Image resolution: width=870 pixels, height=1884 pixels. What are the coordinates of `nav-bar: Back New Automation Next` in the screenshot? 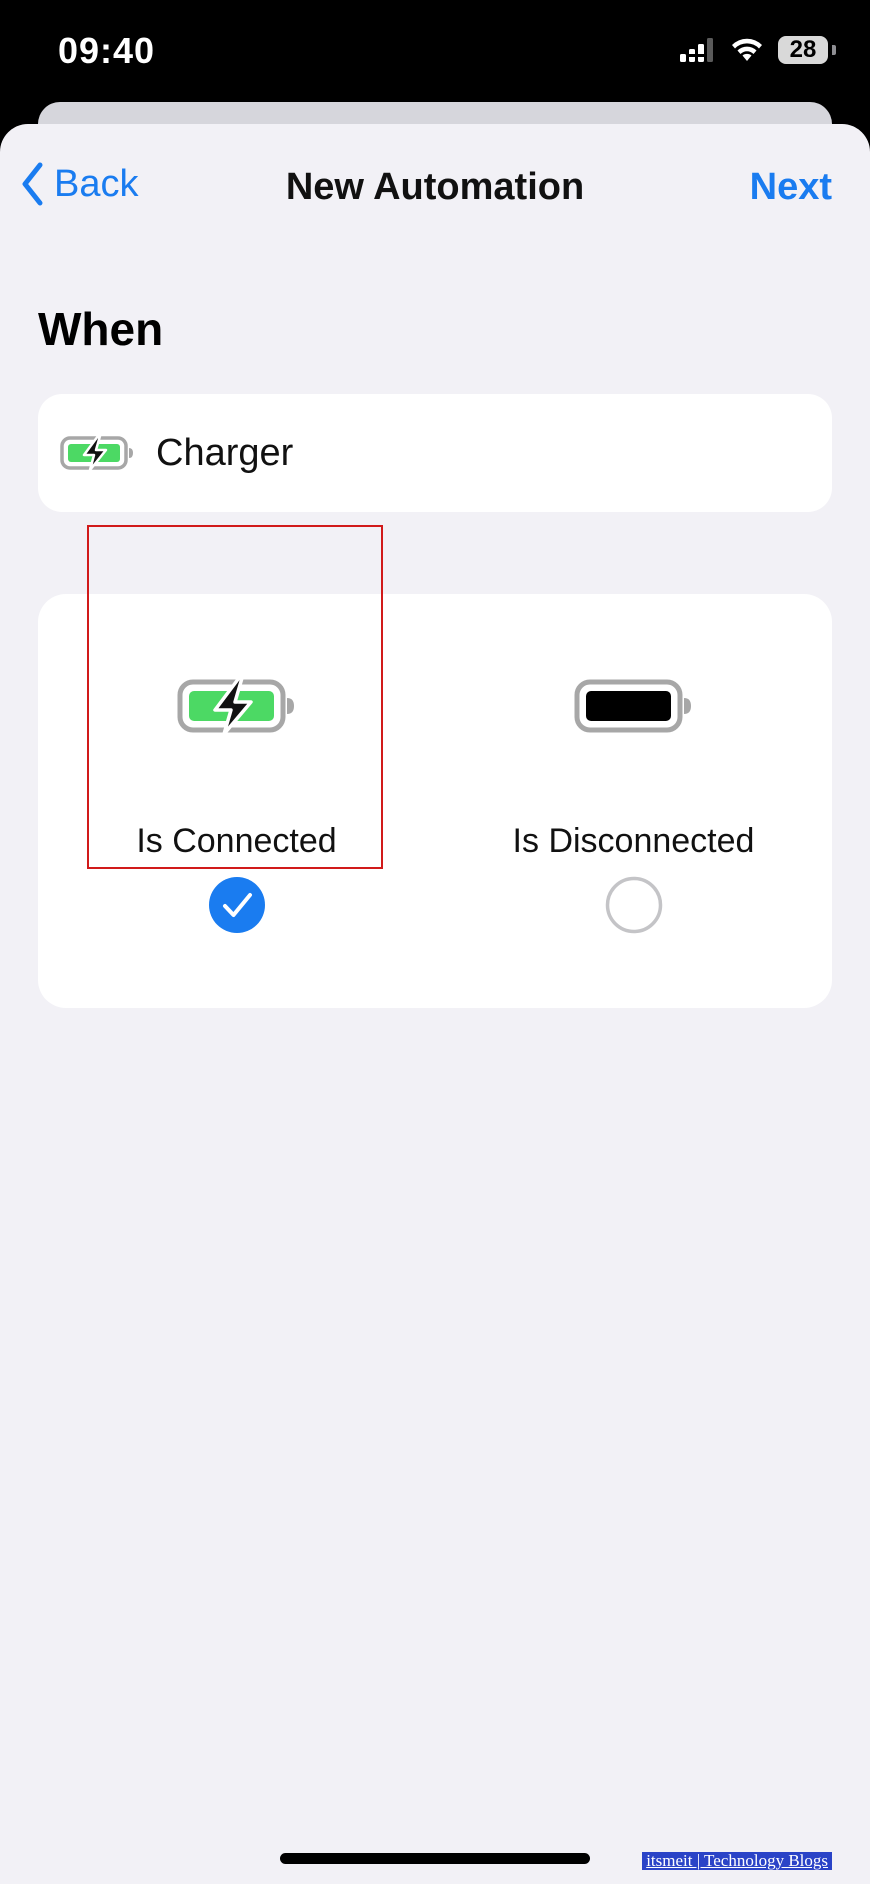 It's located at (435, 190).